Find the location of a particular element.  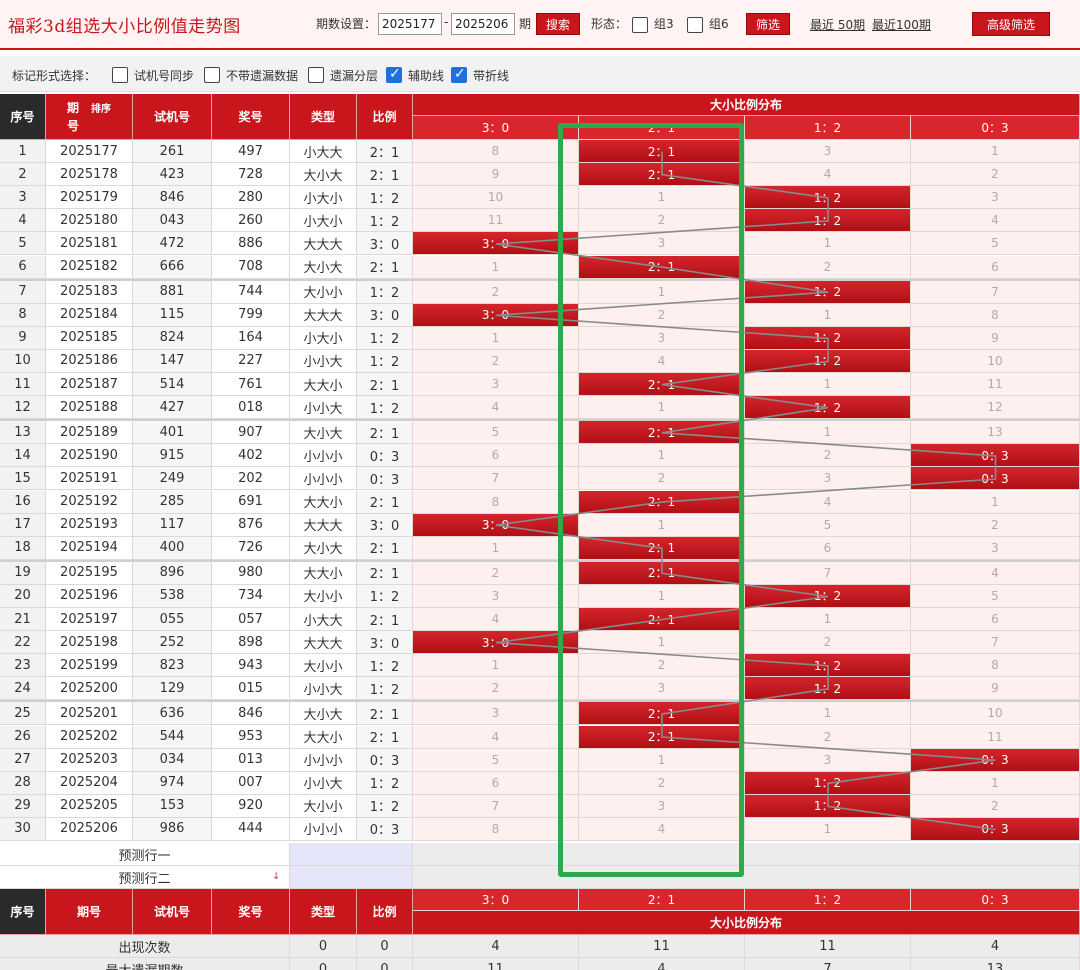

recent100-link: 最近100期 is located at coordinates (901, 24).